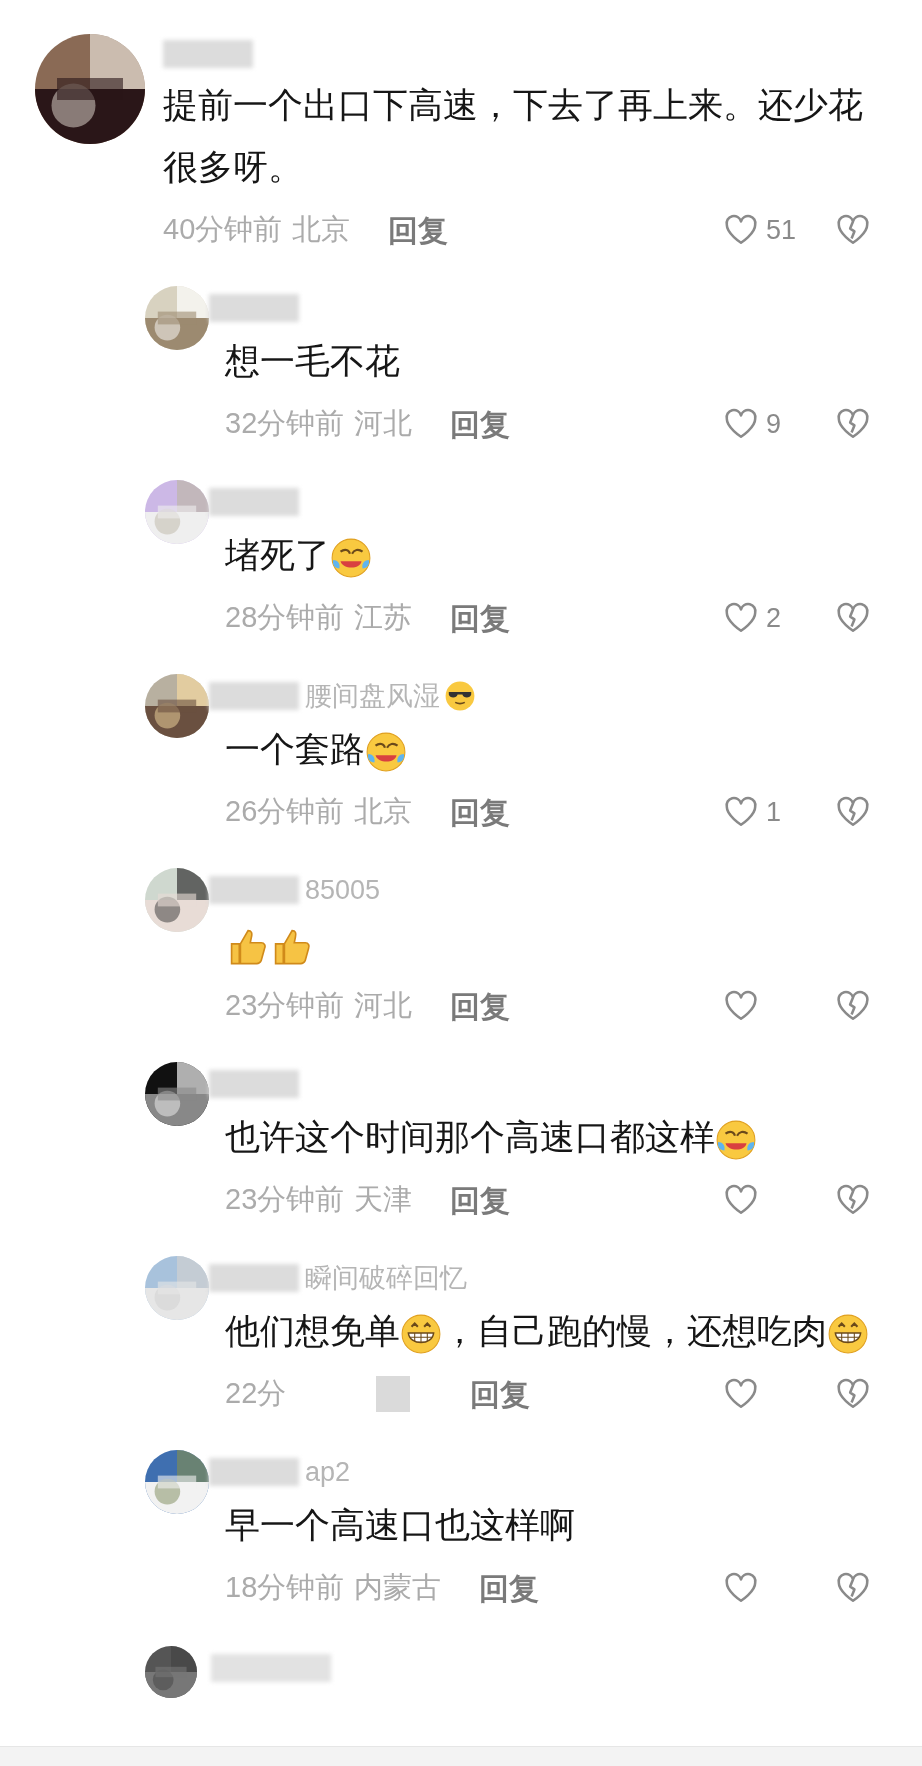  I want to click on comment-text: 提前一个出口下高速，下去了再上来。还少花很多呀。, so click(513, 135).